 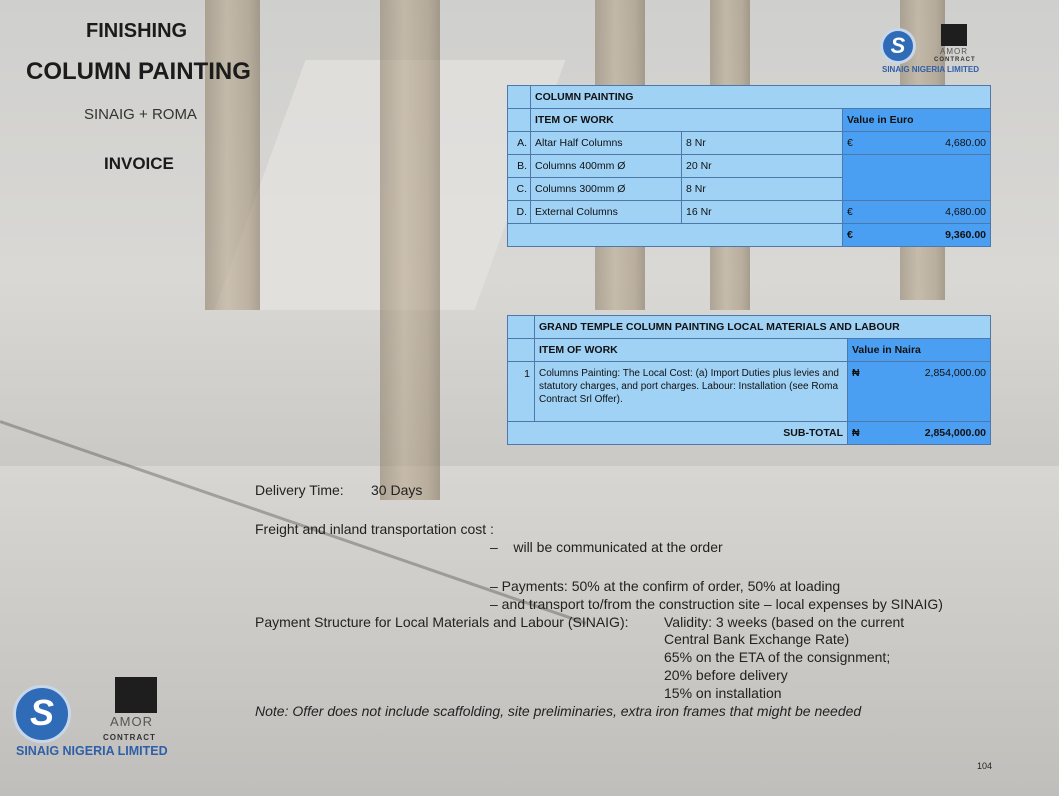 What do you see at coordinates (856, 235) in the screenshot?
I see `total-currency: €` at bounding box center [856, 235].